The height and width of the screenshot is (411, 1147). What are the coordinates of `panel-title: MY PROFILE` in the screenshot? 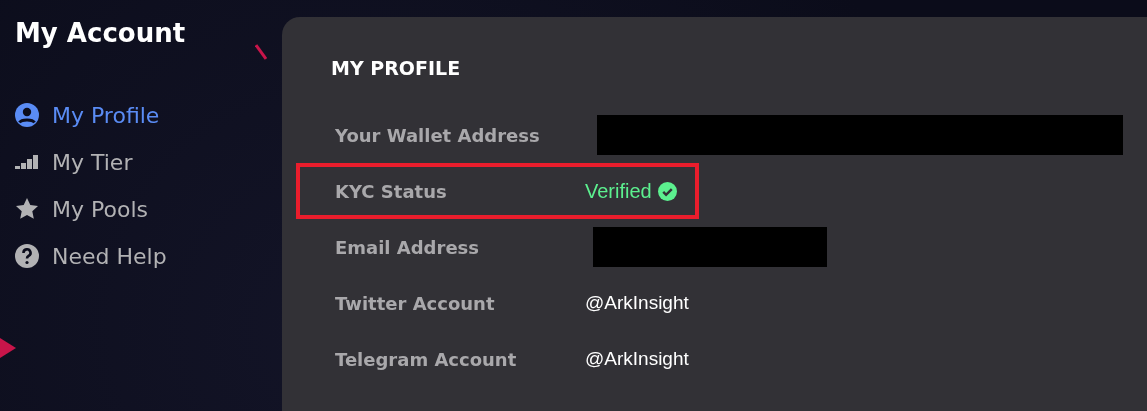 It's located at (396, 68).